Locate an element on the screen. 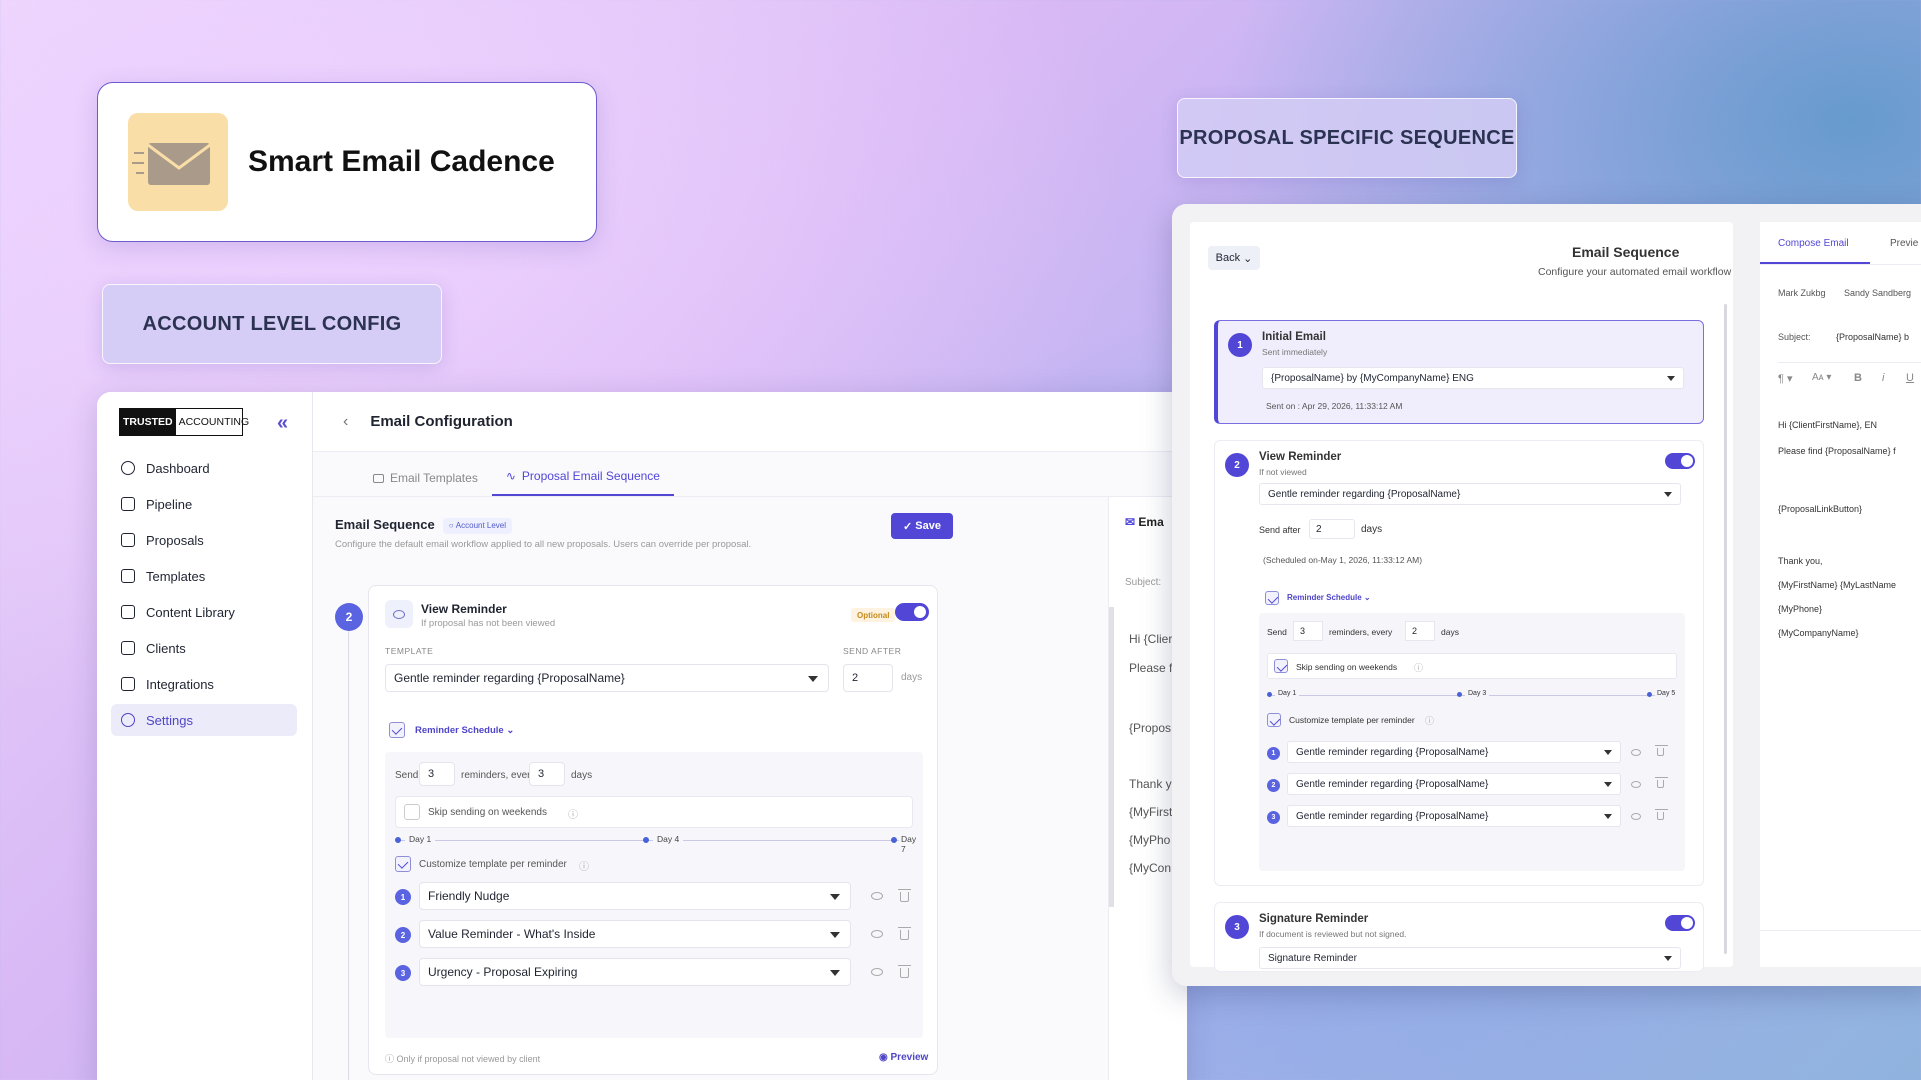 The width and height of the screenshot is (1921, 1080). step-condition: Sent immediately is located at coordinates (1295, 352).